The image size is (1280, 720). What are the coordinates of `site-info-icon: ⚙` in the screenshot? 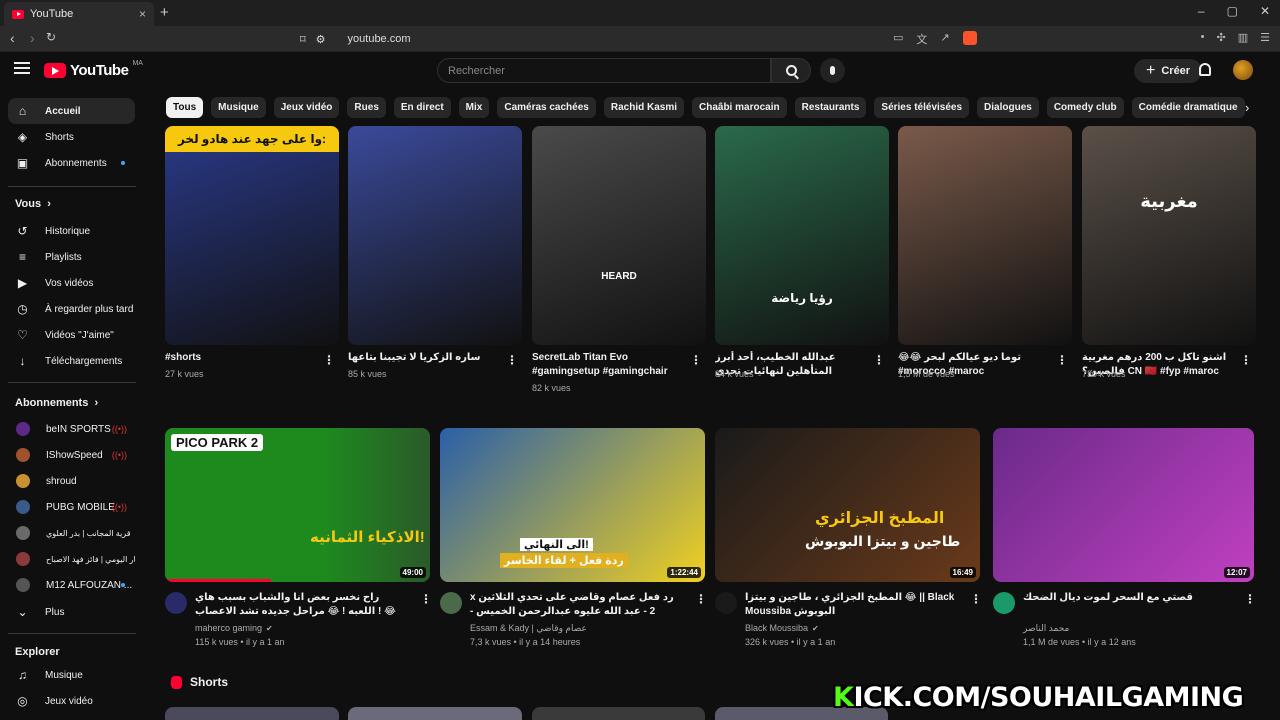 It's located at (321, 39).